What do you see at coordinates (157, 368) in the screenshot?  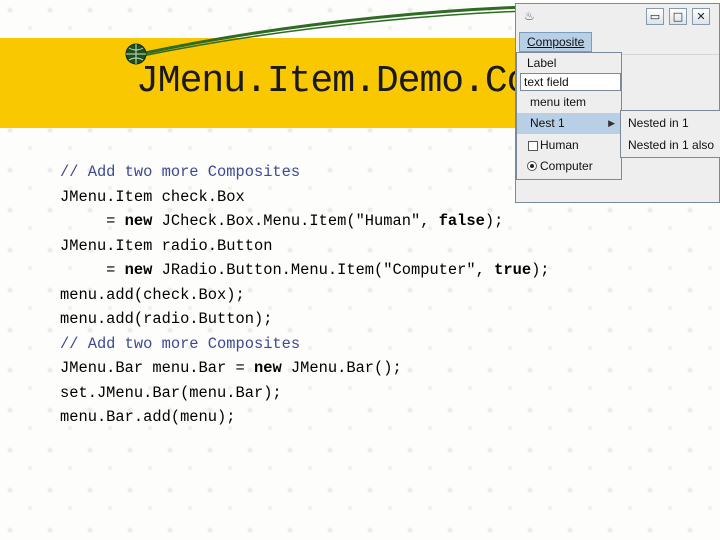 I see `code-text: JMenu.Bar menu.Bar =` at bounding box center [157, 368].